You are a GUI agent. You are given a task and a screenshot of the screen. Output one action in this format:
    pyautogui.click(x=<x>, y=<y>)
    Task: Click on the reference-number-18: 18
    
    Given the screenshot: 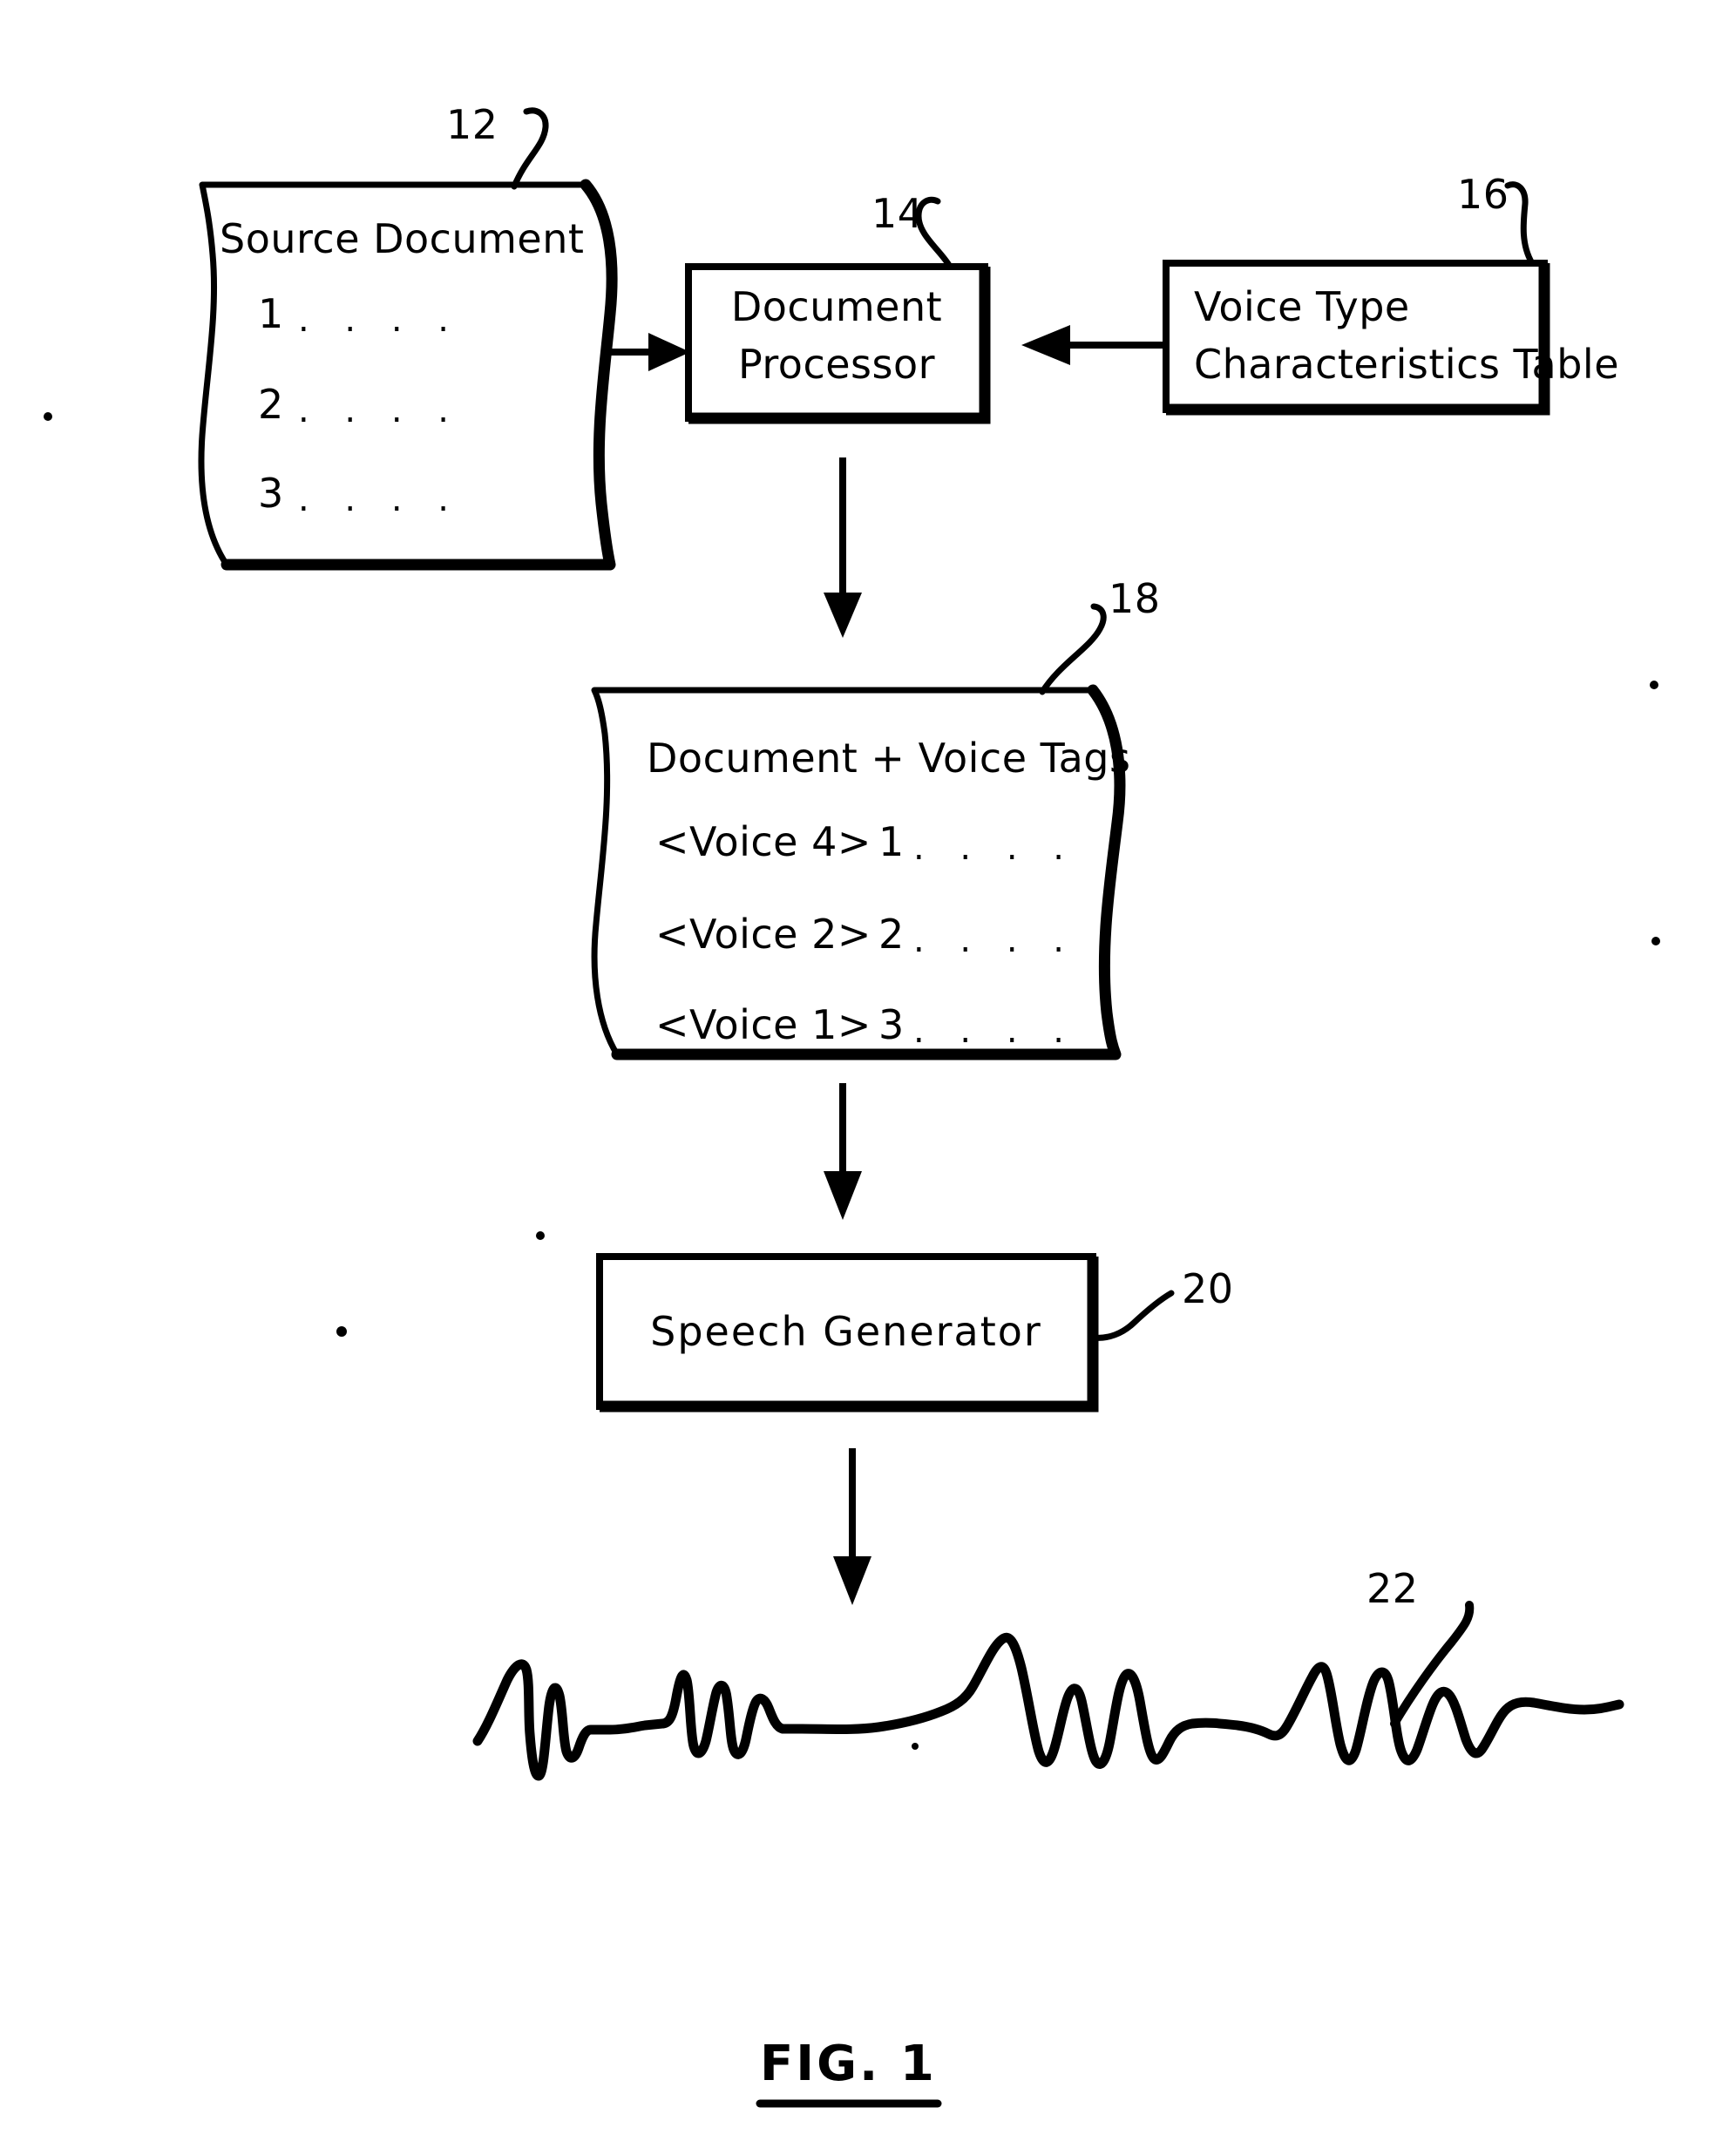 What is the action you would take?
    pyautogui.click(x=1135, y=599)
    